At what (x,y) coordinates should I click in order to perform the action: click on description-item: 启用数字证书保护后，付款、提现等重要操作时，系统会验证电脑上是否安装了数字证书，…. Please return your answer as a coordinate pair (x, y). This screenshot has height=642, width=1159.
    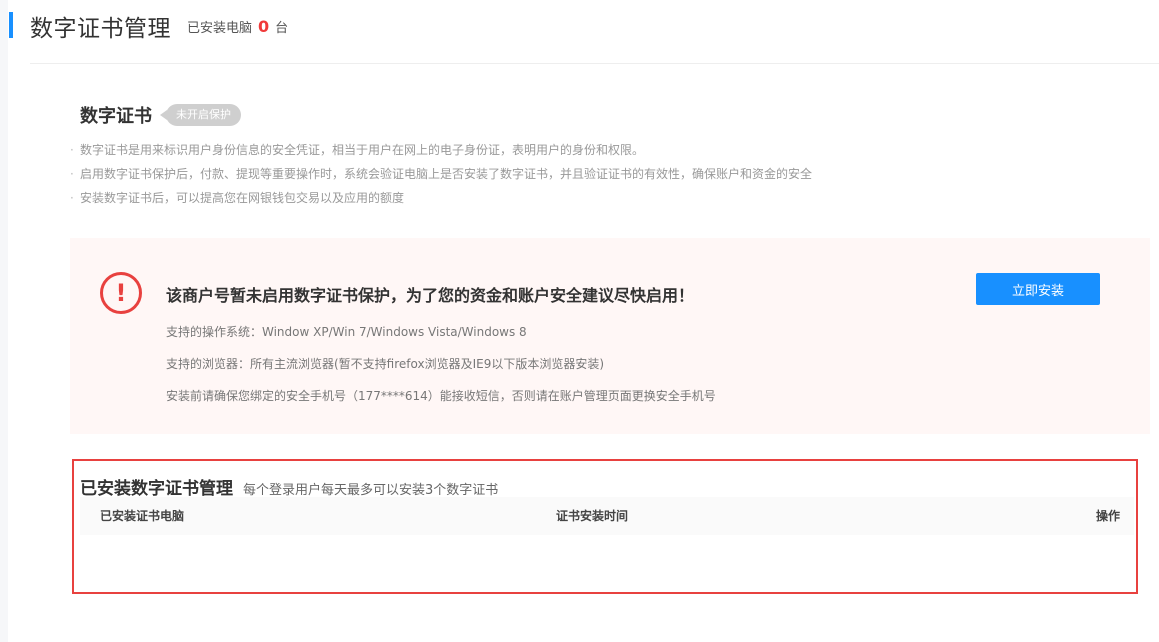
    Looking at the image, I should click on (441, 176).